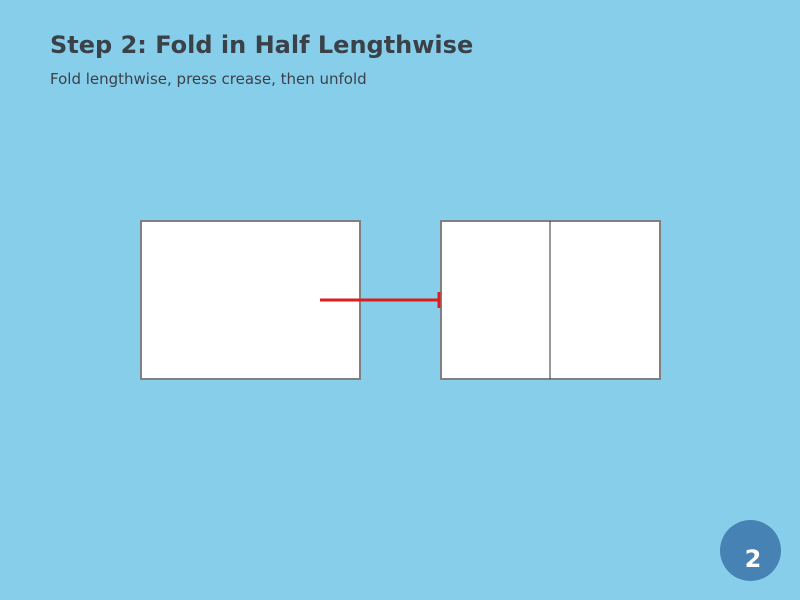 This screenshot has width=800, height=600. What do you see at coordinates (262, 45) in the screenshot?
I see `page-title: Step 2: Fold in Half Lengthwise` at bounding box center [262, 45].